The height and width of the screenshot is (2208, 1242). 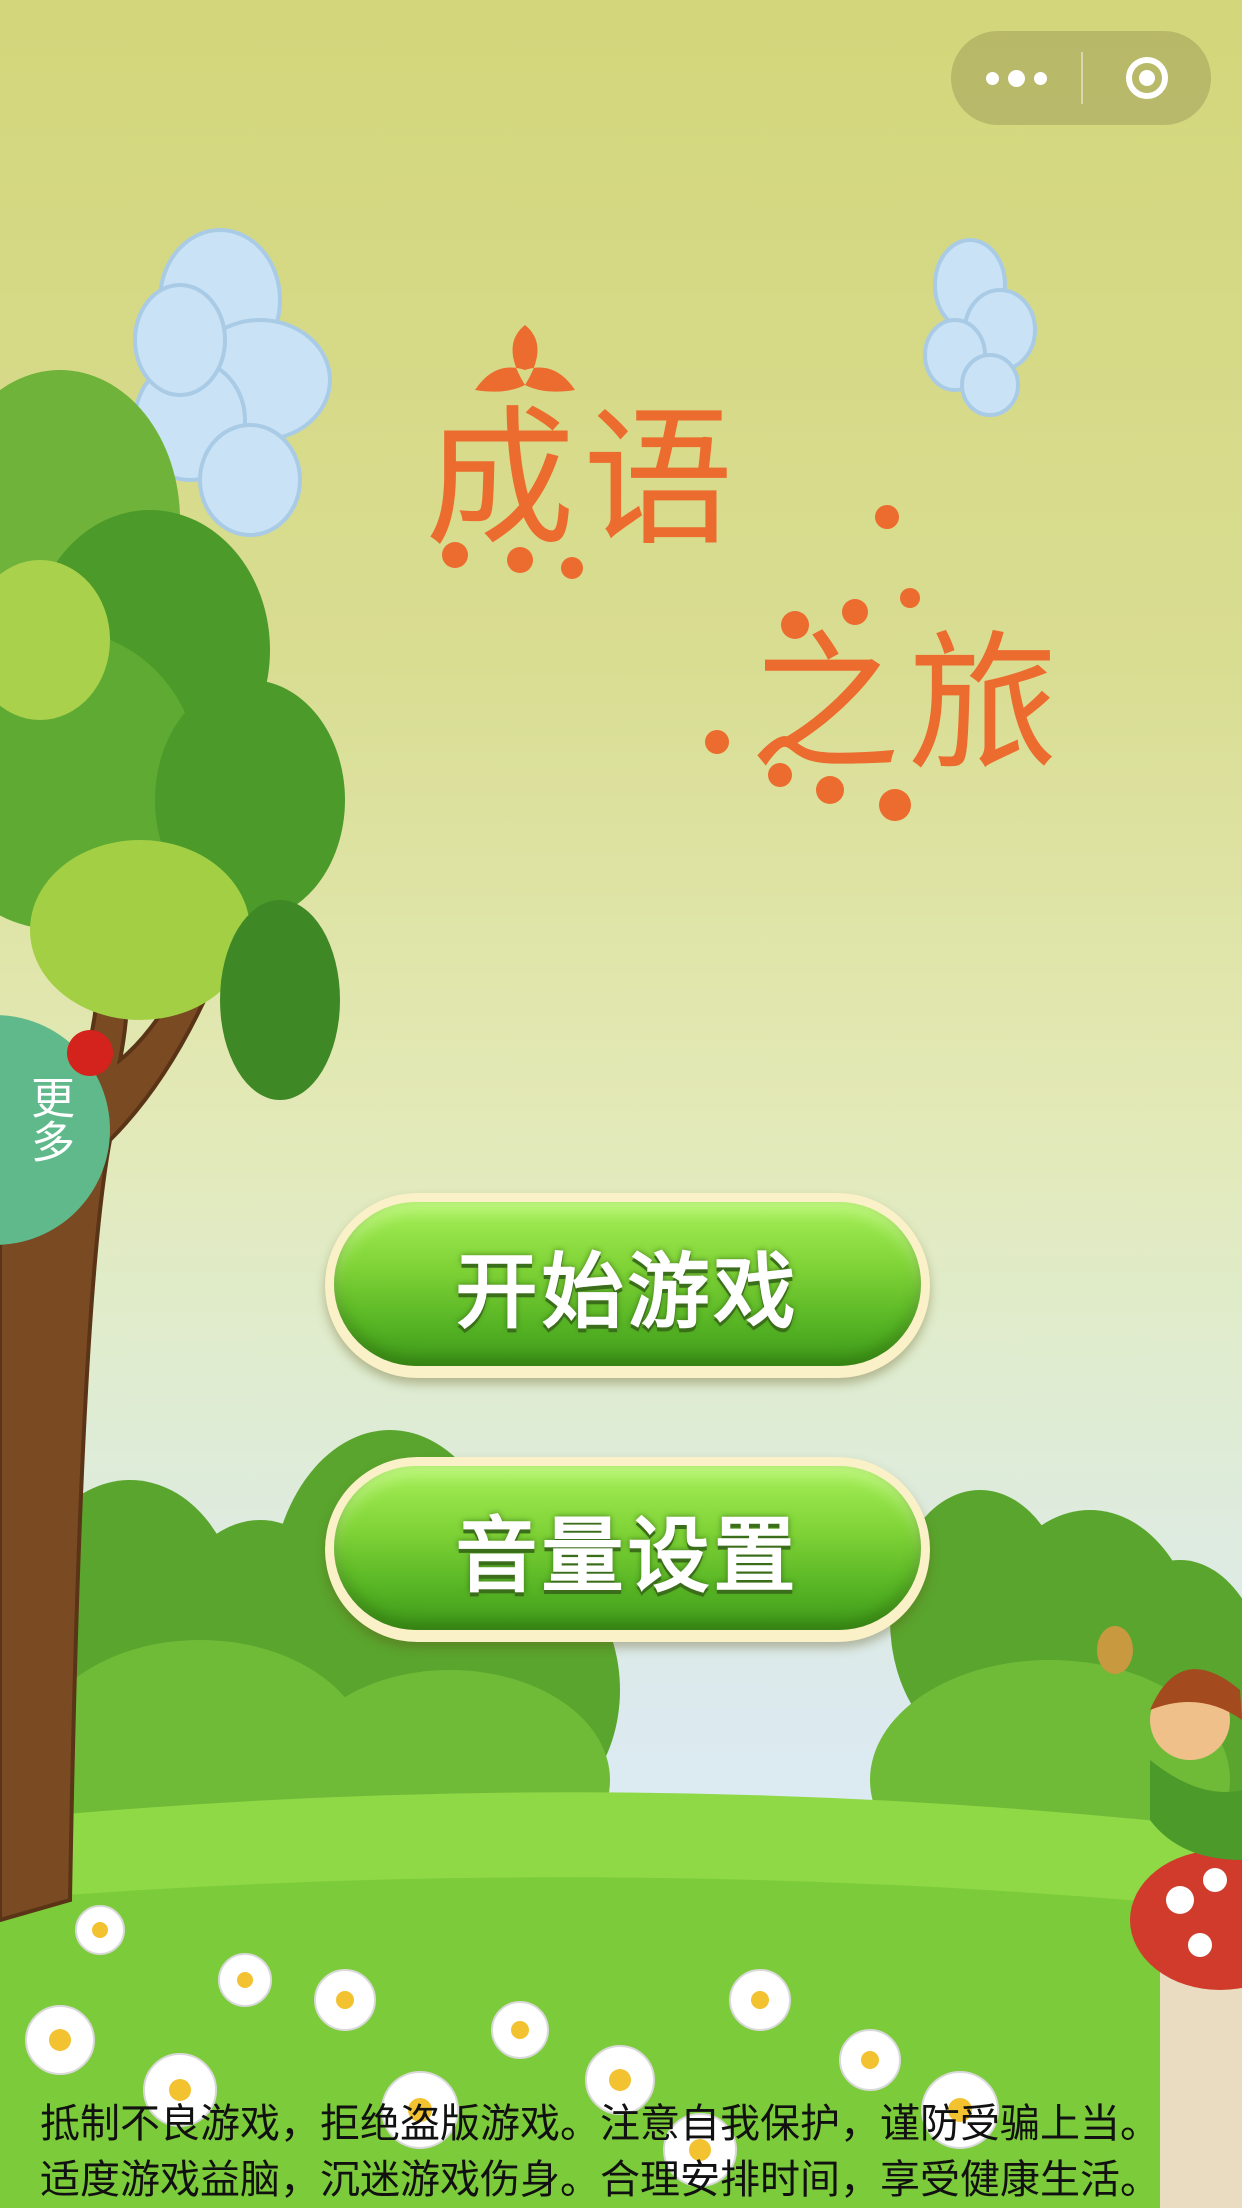 I want to click on start-game-button: 开始游戏, so click(x=627, y=1285).